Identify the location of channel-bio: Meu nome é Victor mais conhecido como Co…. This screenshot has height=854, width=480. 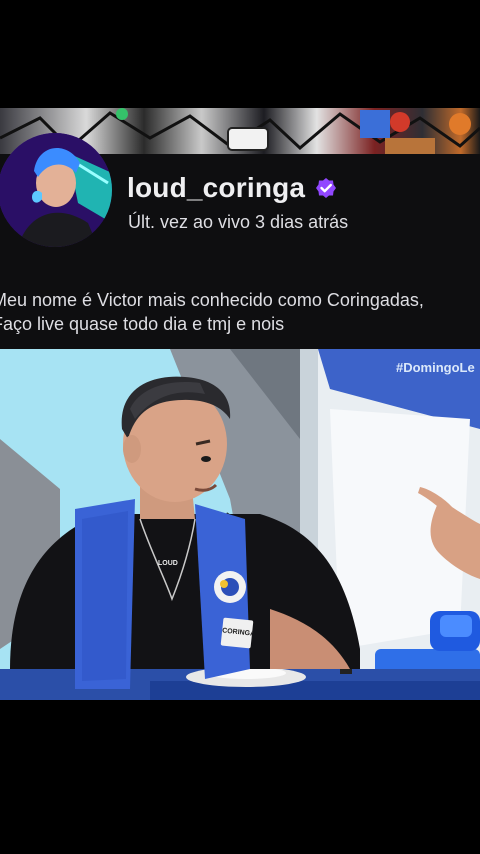
(240, 312).